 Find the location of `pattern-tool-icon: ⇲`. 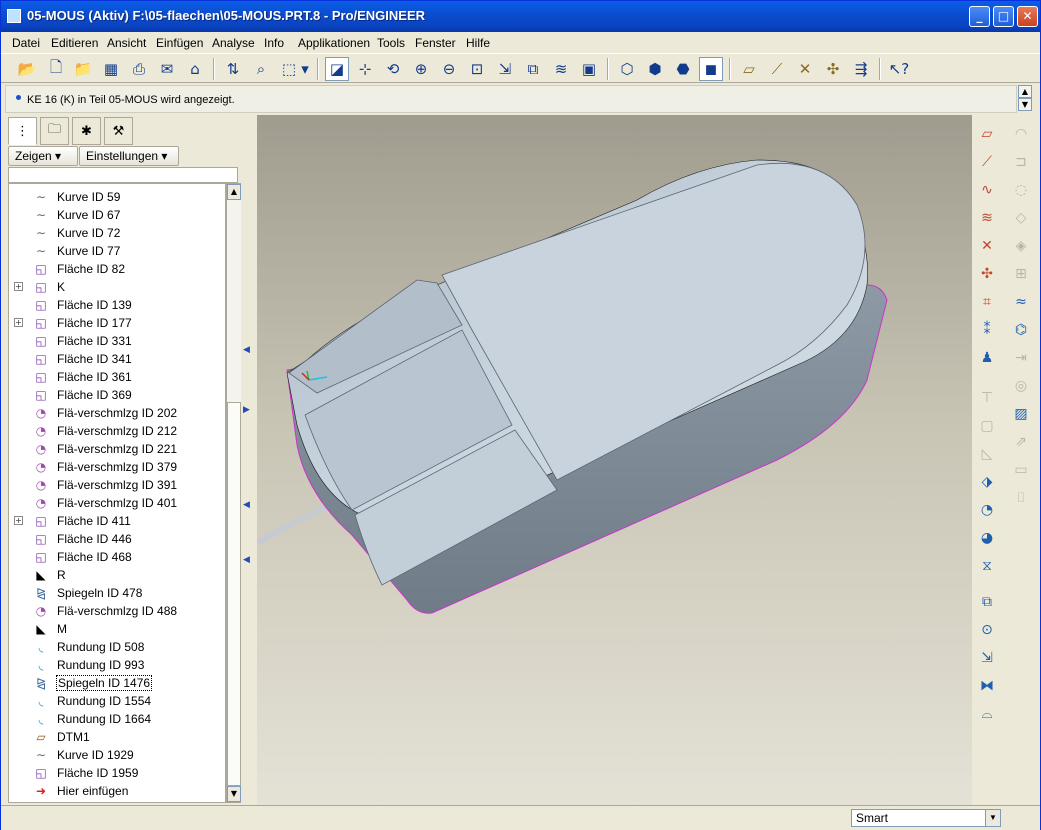

pattern-tool-icon: ⇲ is located at coordinates (987, 658).